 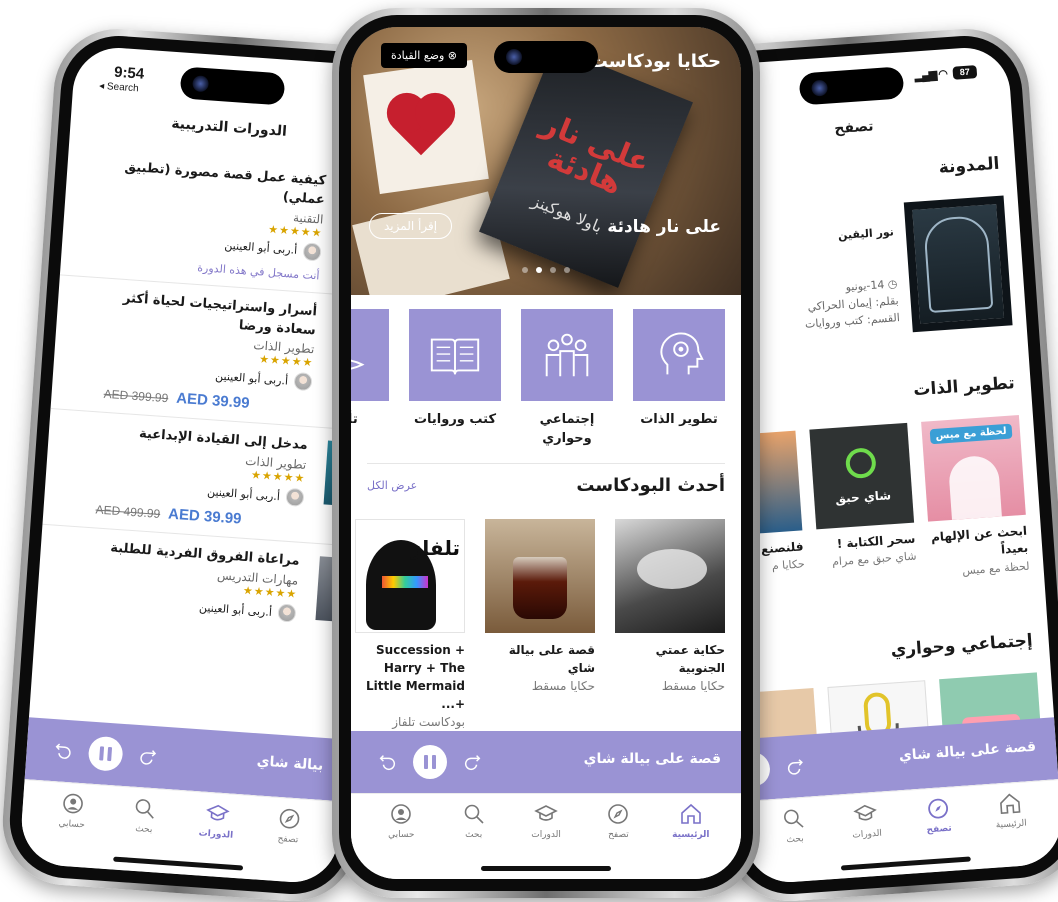 What do you see at coordinates (690, 659) in the screenshot?
I see `podcast-title: حكاية عمتي الجنوبية` at bounding box center [690, 659].